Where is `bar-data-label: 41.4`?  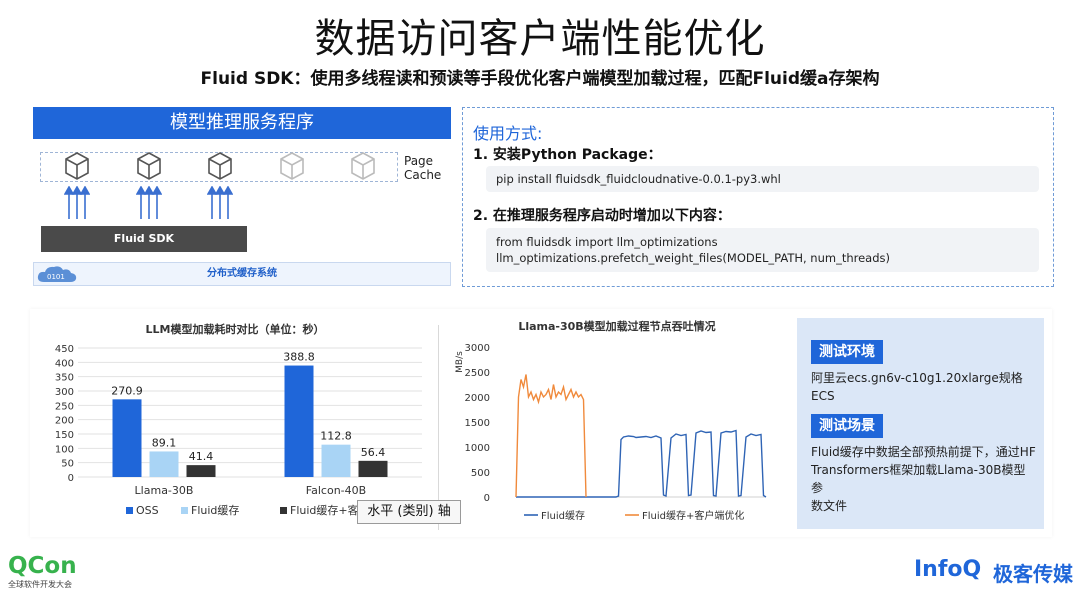
bar-data-label: 41.4 is located at coordinates (201, 456).